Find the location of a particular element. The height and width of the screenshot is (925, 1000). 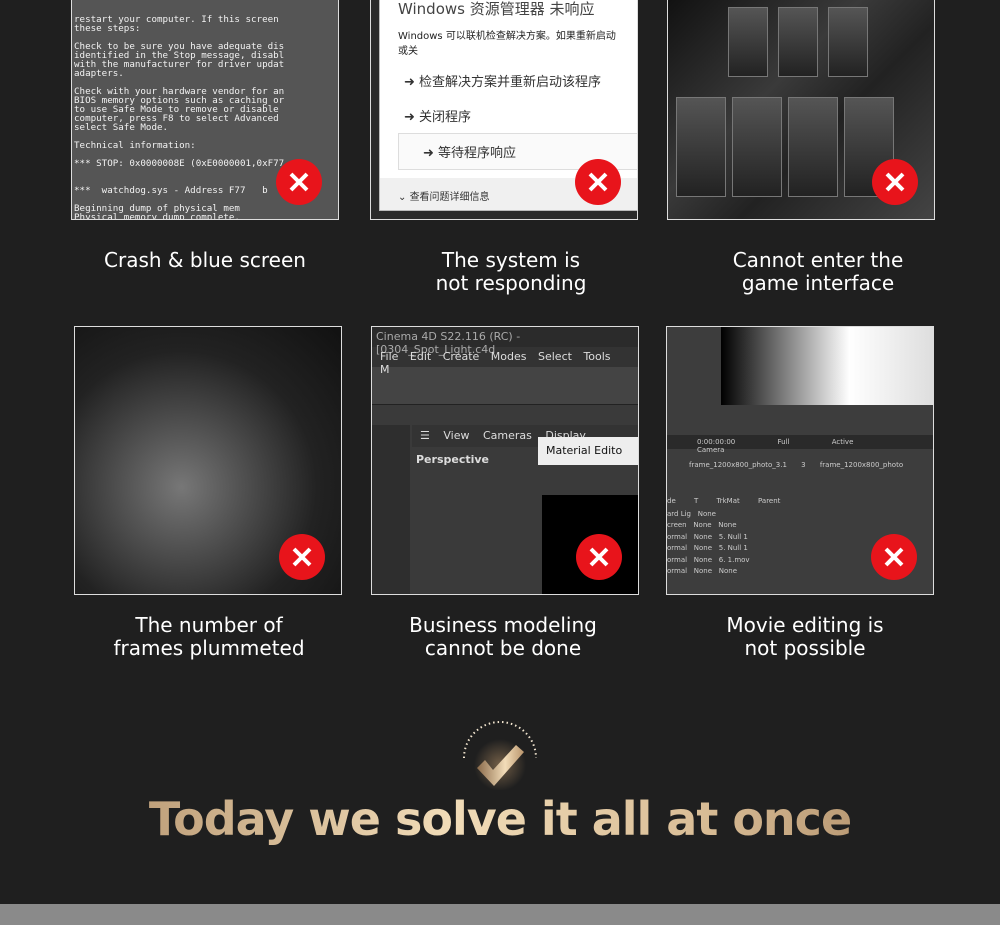

blurry-frames-image is located at coordinates (208, 460).